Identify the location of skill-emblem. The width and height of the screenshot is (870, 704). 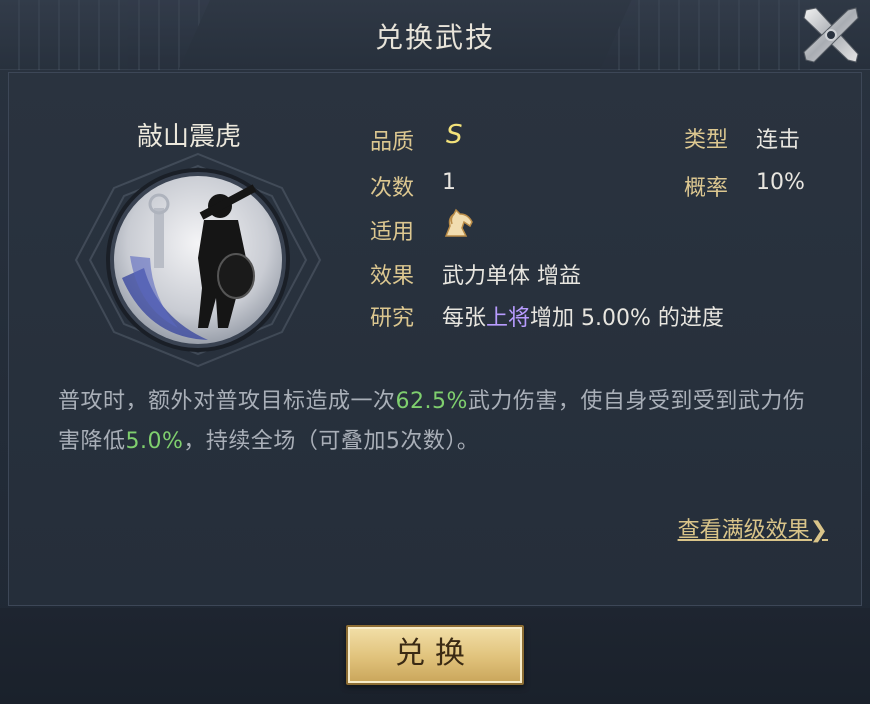
(198, 260).